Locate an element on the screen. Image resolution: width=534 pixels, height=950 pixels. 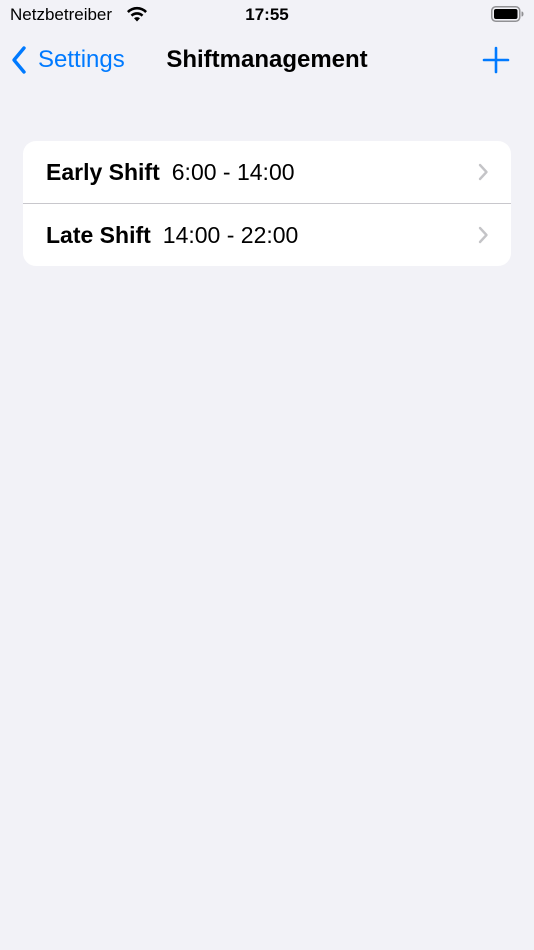
list-item-late-shift: Late Shift 14:00 - 22:00 is located at coordinates (267, 234).